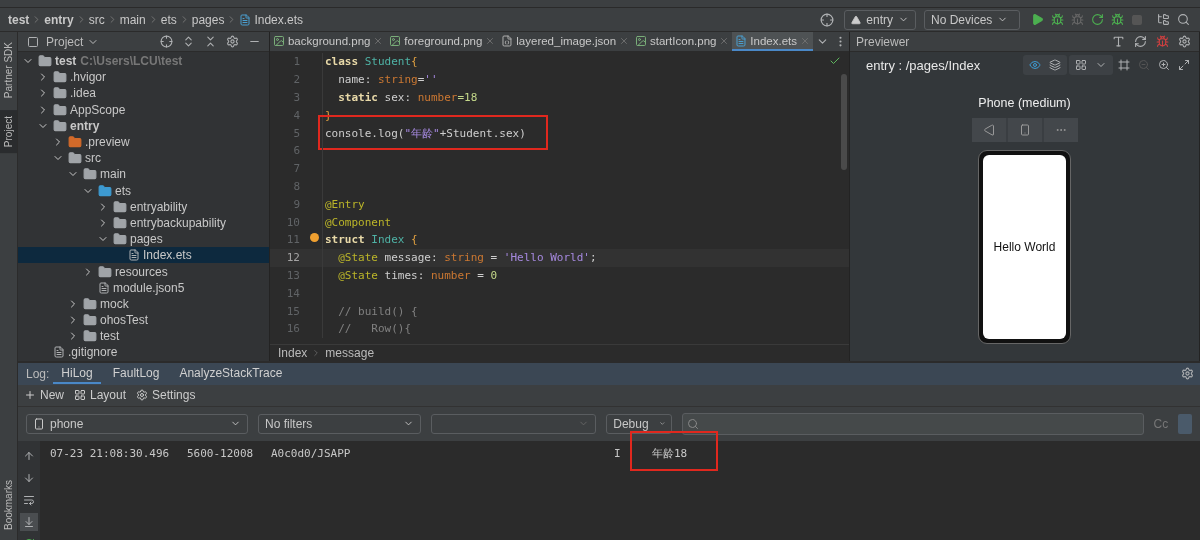  Describe the element at coordinates (271, 19) in the screenshot. I see `breadcrumb-item: Index.ets` at that location.